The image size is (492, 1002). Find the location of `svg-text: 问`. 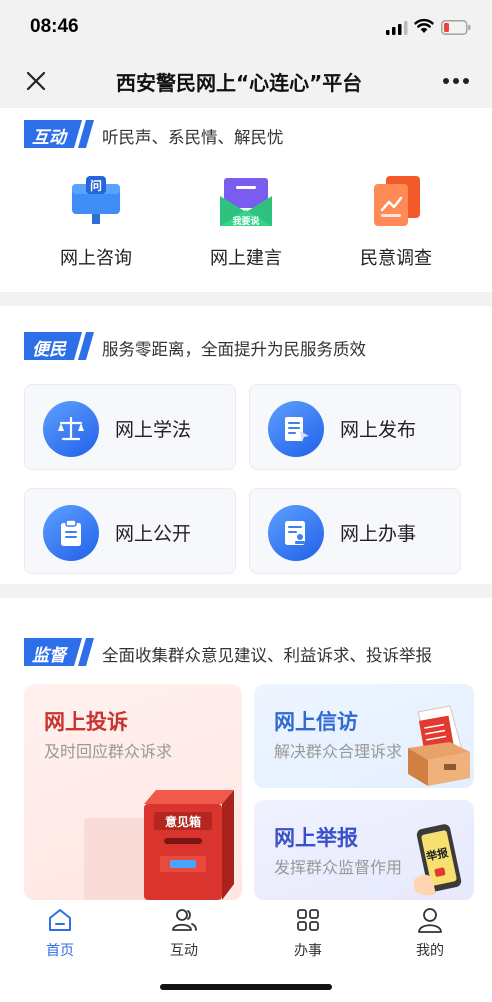

svg-text: 问 is located at coordinates (96, 185).